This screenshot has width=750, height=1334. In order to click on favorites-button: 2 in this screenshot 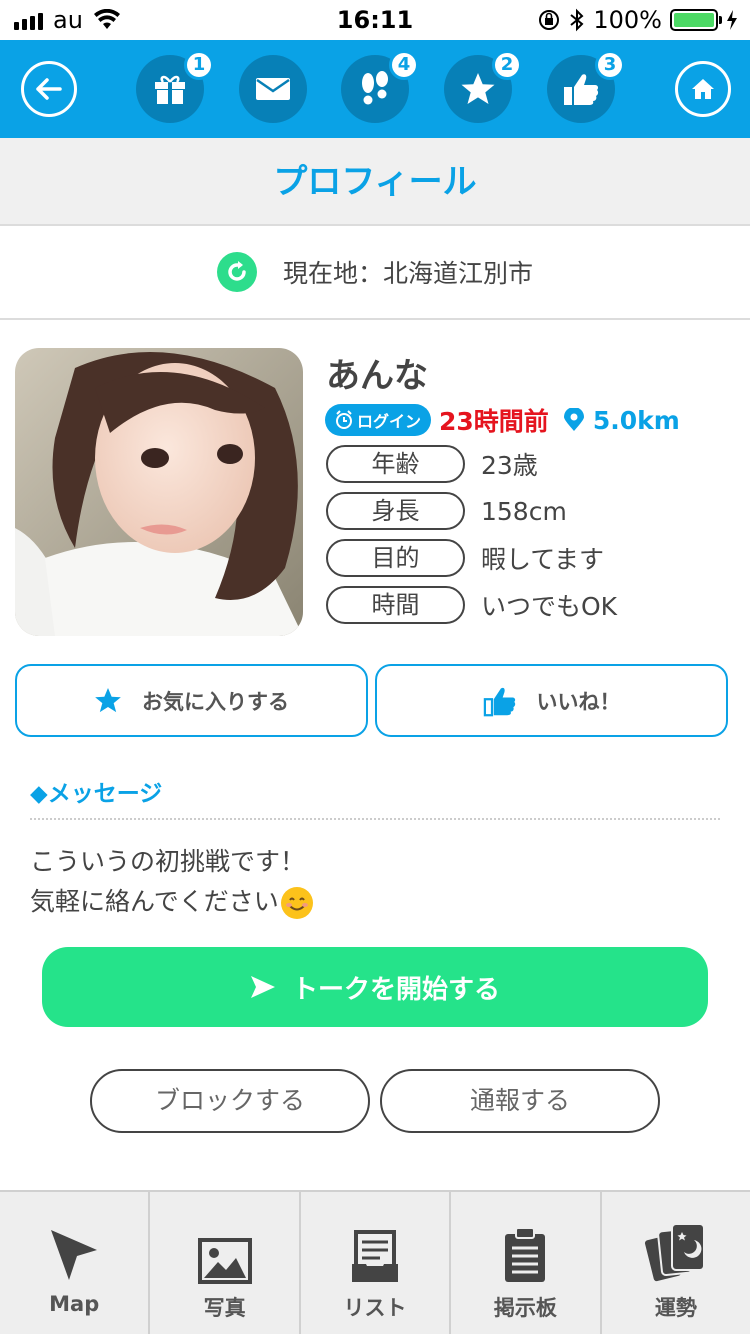, I will do `click(483, 86)`.